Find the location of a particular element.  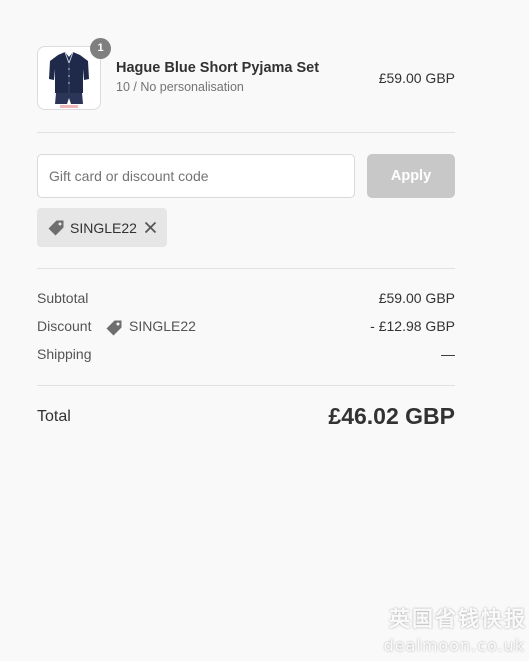

watermark-text: 英国省钱快报 is located at coordinates (458, 619).